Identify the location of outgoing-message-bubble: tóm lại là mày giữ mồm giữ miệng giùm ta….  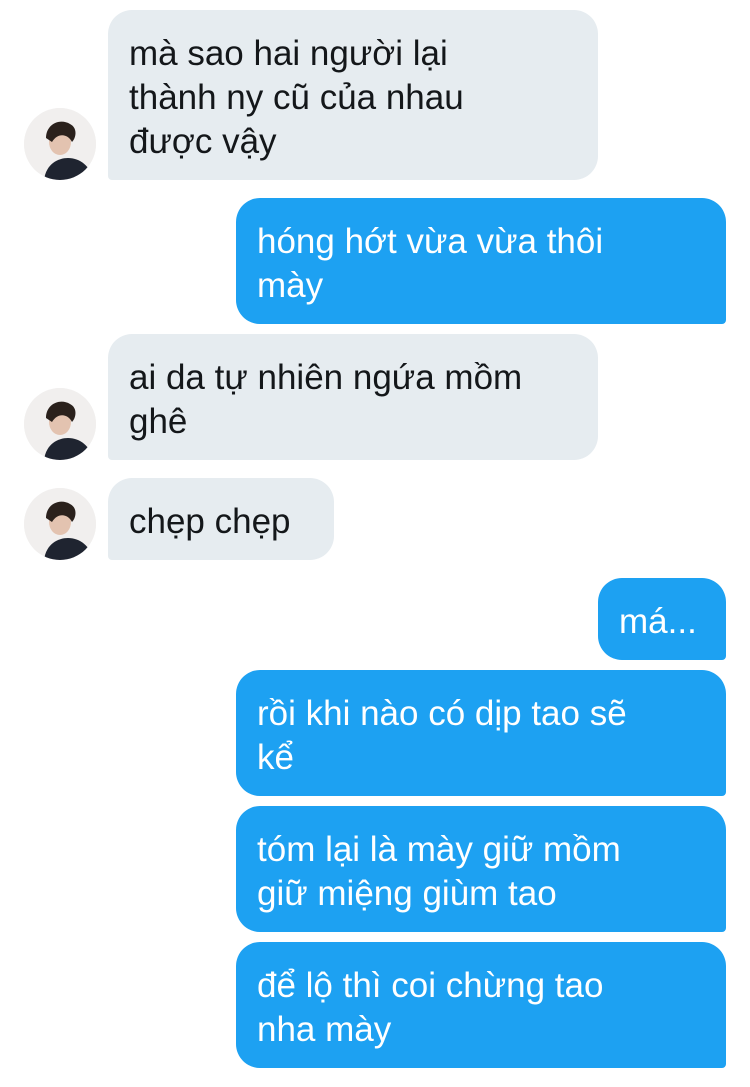
(481, 869).